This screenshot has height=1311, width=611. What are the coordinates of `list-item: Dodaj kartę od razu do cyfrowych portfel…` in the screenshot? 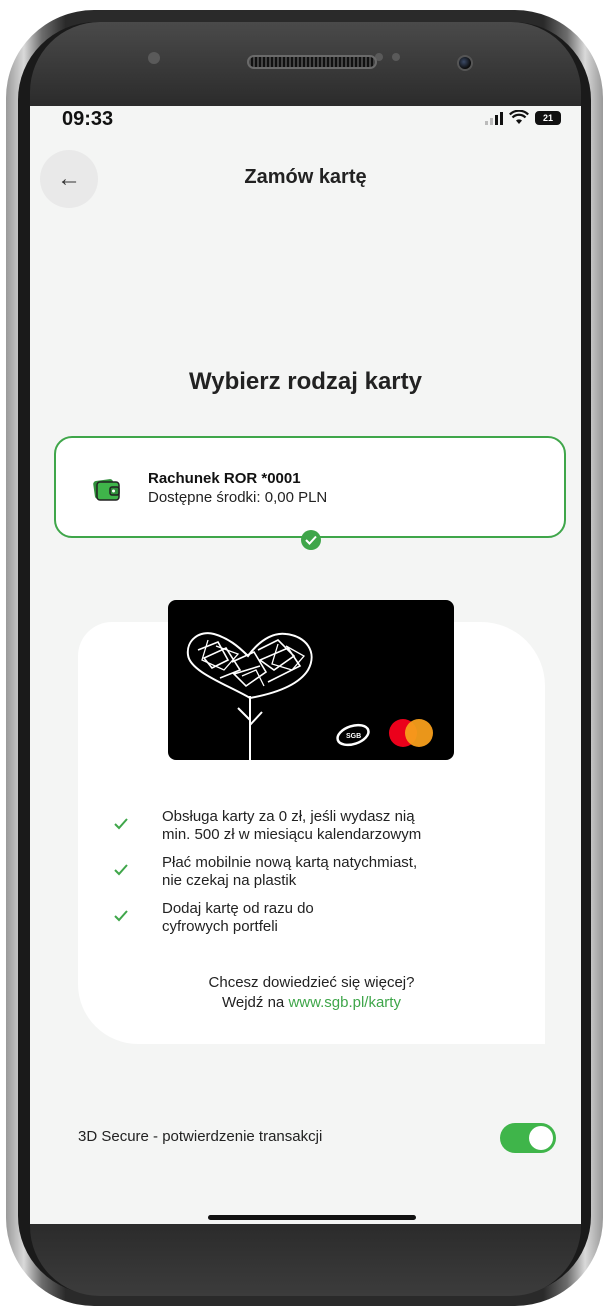 It's located at (324, 918).